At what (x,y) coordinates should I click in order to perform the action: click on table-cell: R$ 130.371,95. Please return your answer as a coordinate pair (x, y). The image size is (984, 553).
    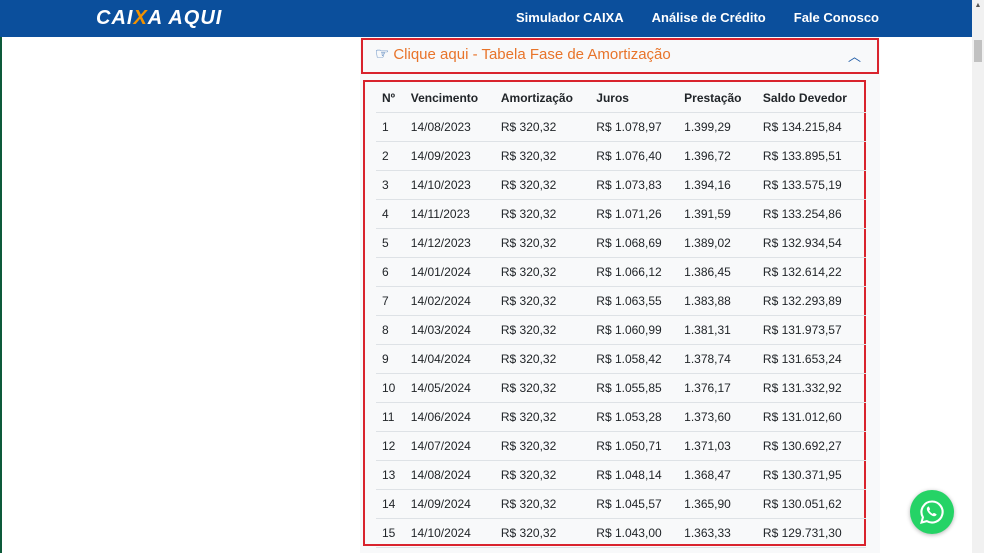
    Looking at the image, I should click on (811, 475).